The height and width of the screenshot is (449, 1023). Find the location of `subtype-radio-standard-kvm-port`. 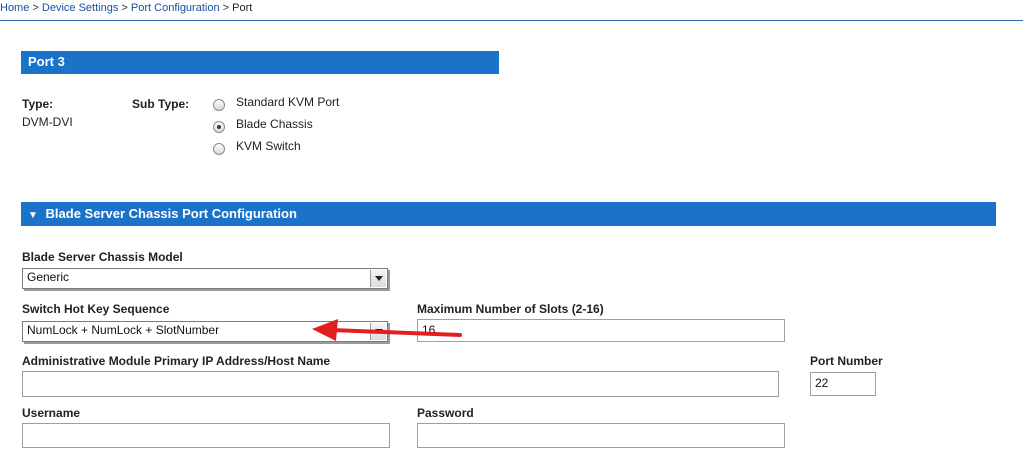

subtype-radio-standard-kvm-port is located at coordinates (219, 105).